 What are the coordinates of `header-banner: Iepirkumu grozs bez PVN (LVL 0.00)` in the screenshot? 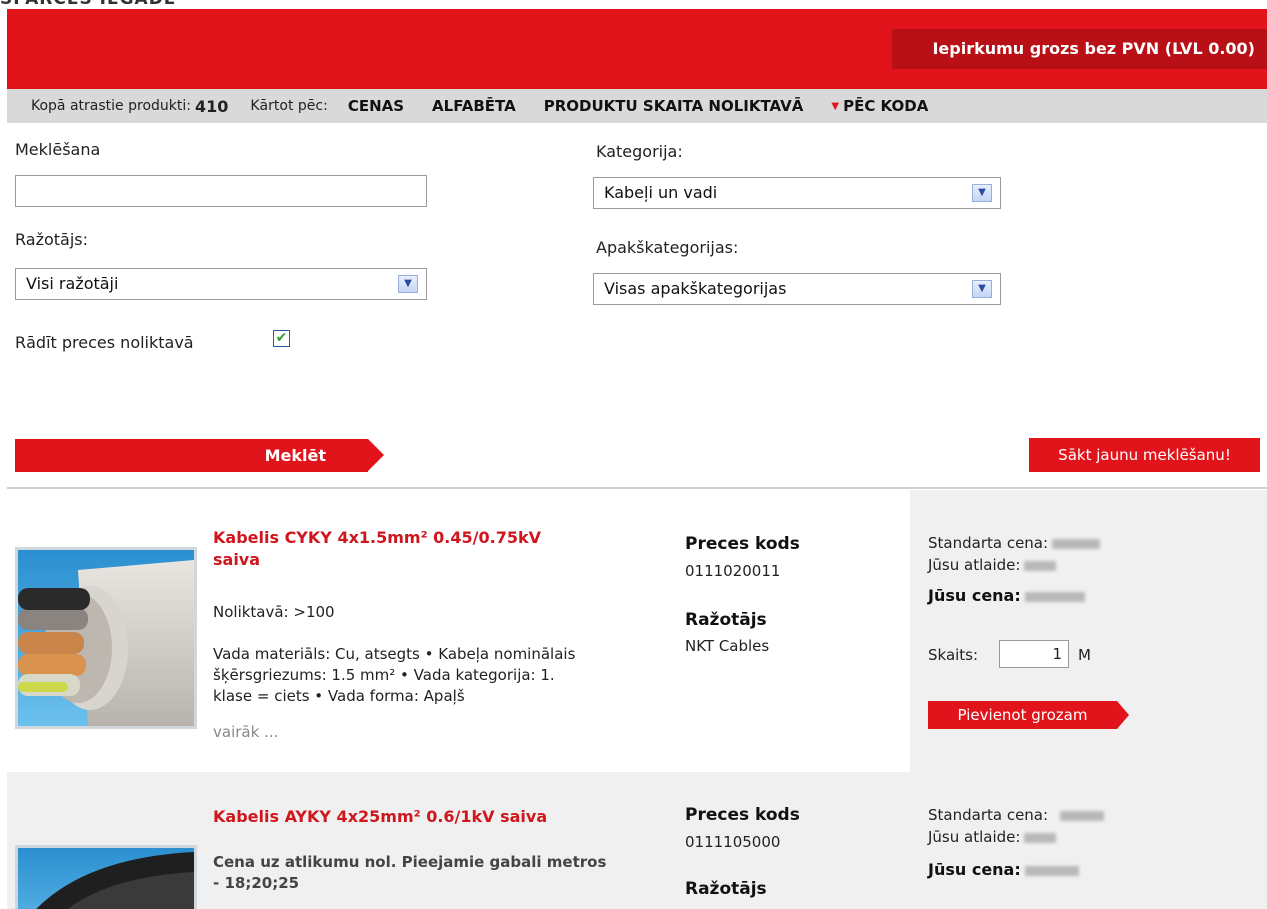 It's located at (637, 49).